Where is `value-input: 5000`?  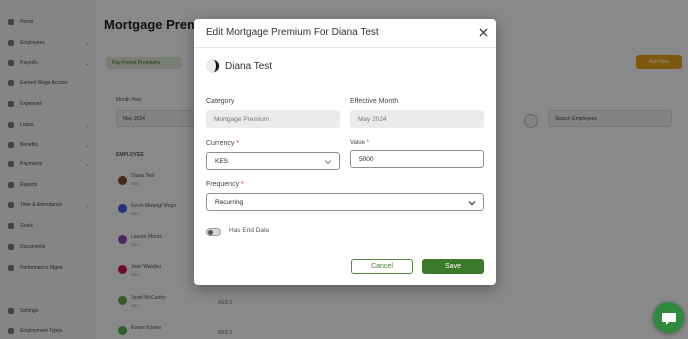 value-input: 5000 is located at coordinates (417, 159).